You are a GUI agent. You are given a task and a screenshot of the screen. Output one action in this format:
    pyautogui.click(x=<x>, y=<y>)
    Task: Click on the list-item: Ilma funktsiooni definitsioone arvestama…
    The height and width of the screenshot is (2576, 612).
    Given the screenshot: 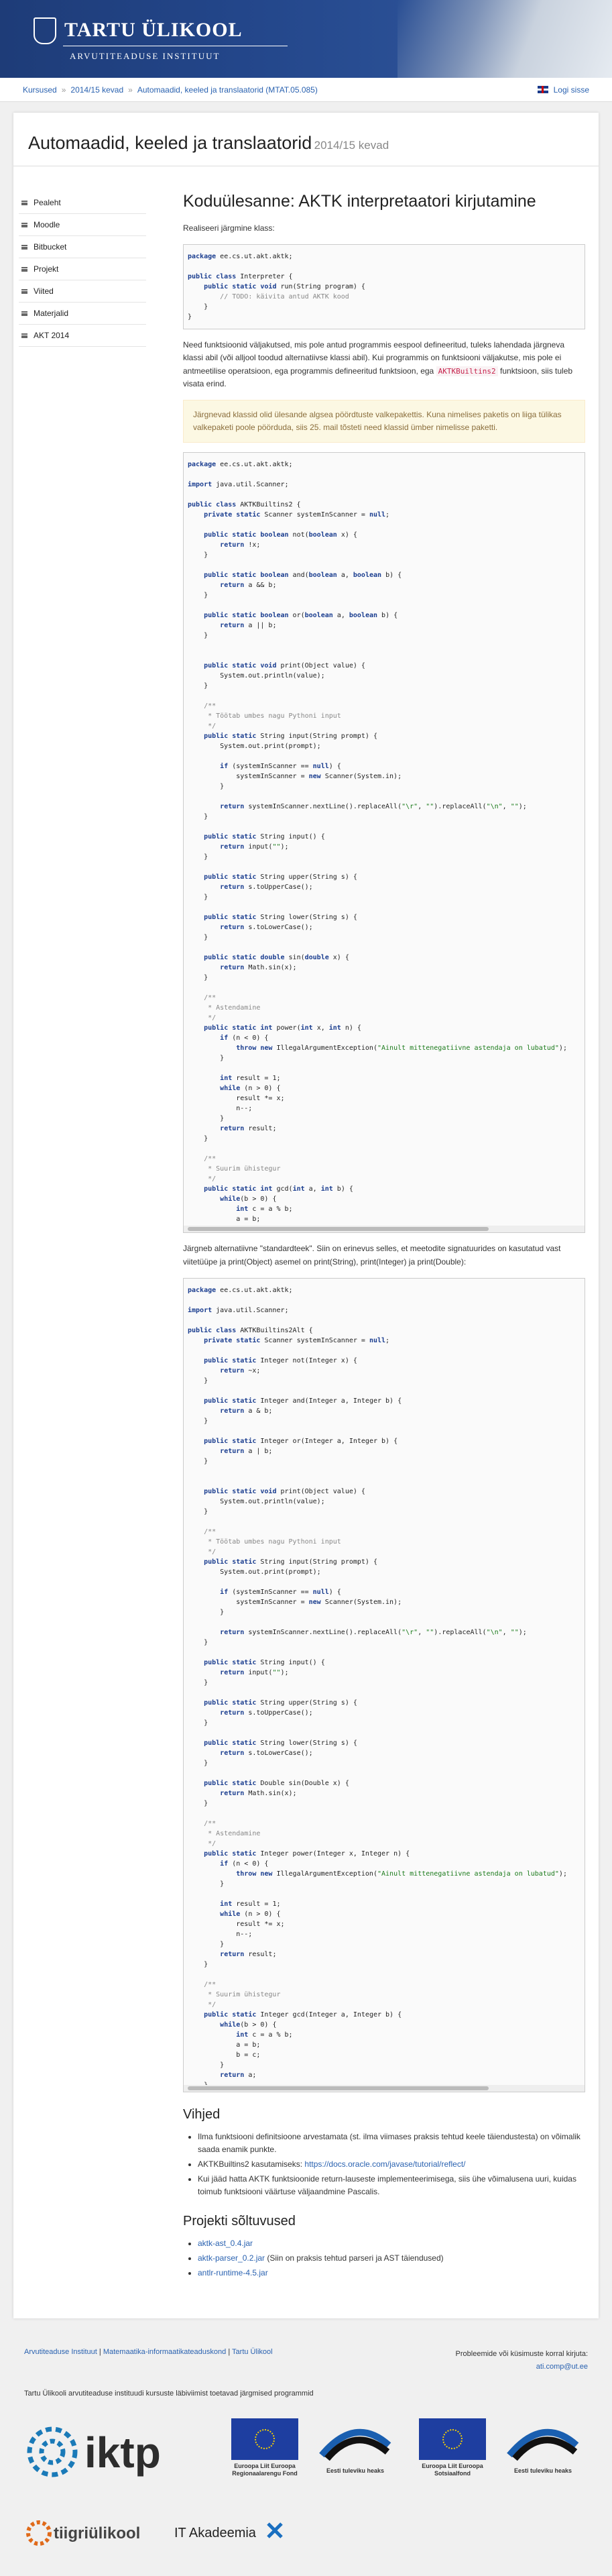 What is the action you would take?
    pyautogui.click(x=392, y=2143)
    